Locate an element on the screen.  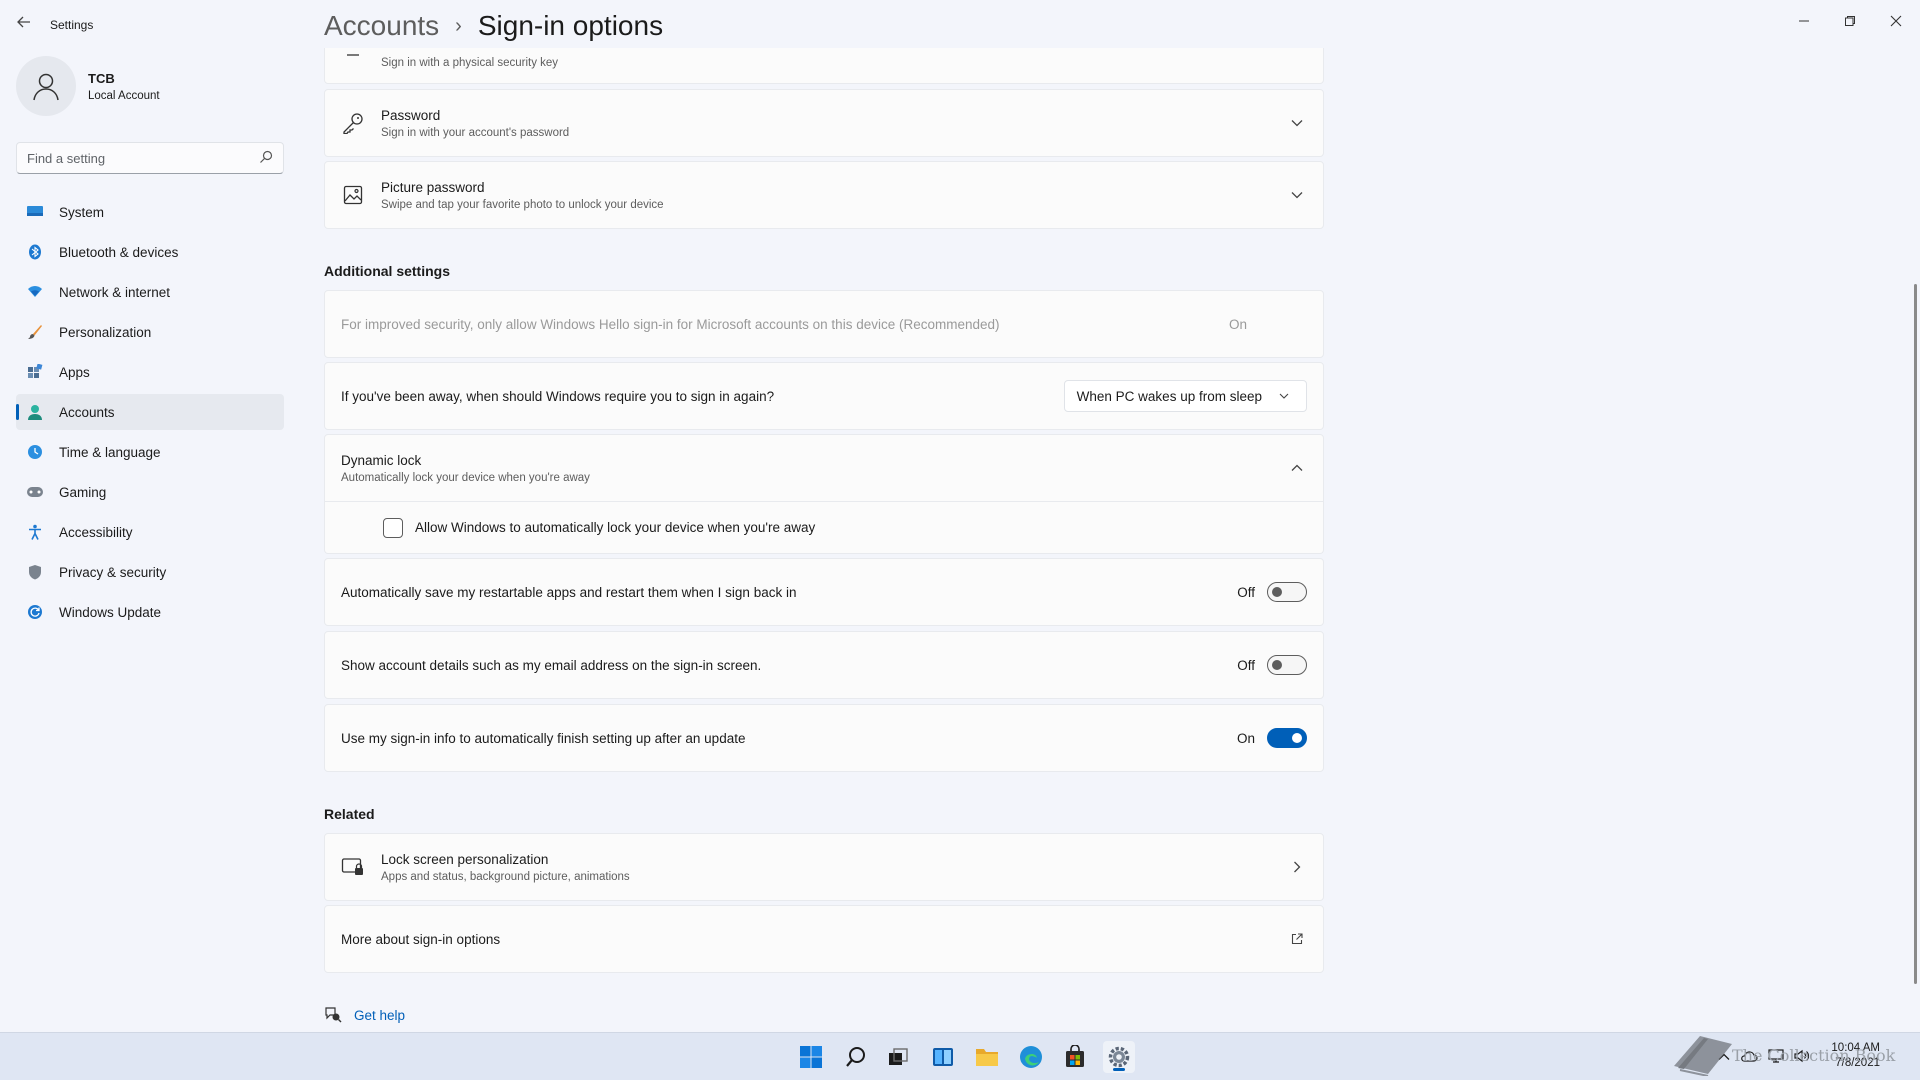
sidebar-item-accessibility: Accessibility is located at coordinates (150, 532).